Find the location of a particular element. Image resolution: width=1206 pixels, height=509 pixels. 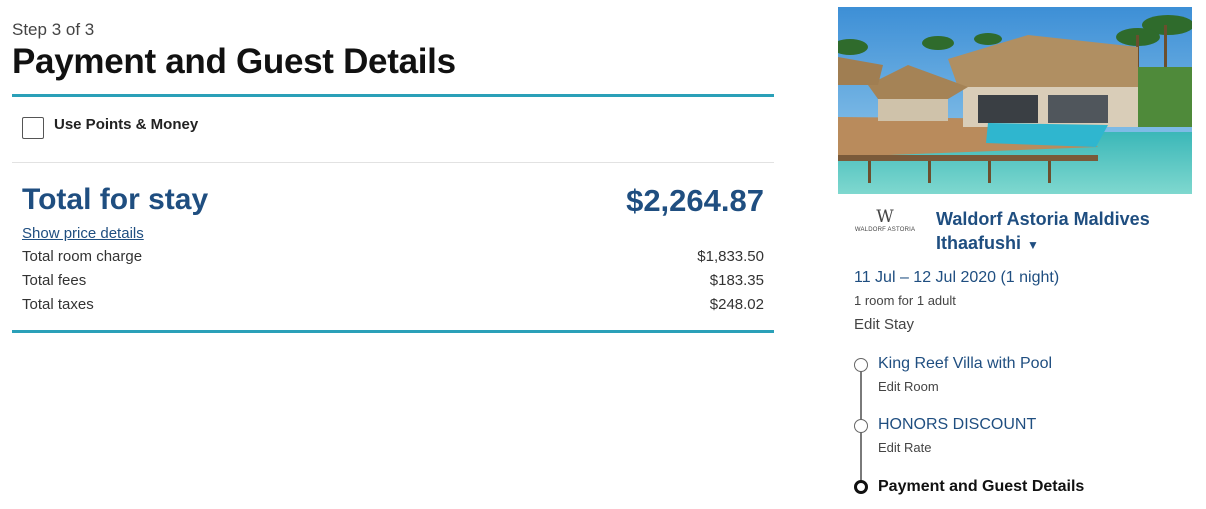

room-type: King Reef Villa with Pool is located at coordinates (965, 363).